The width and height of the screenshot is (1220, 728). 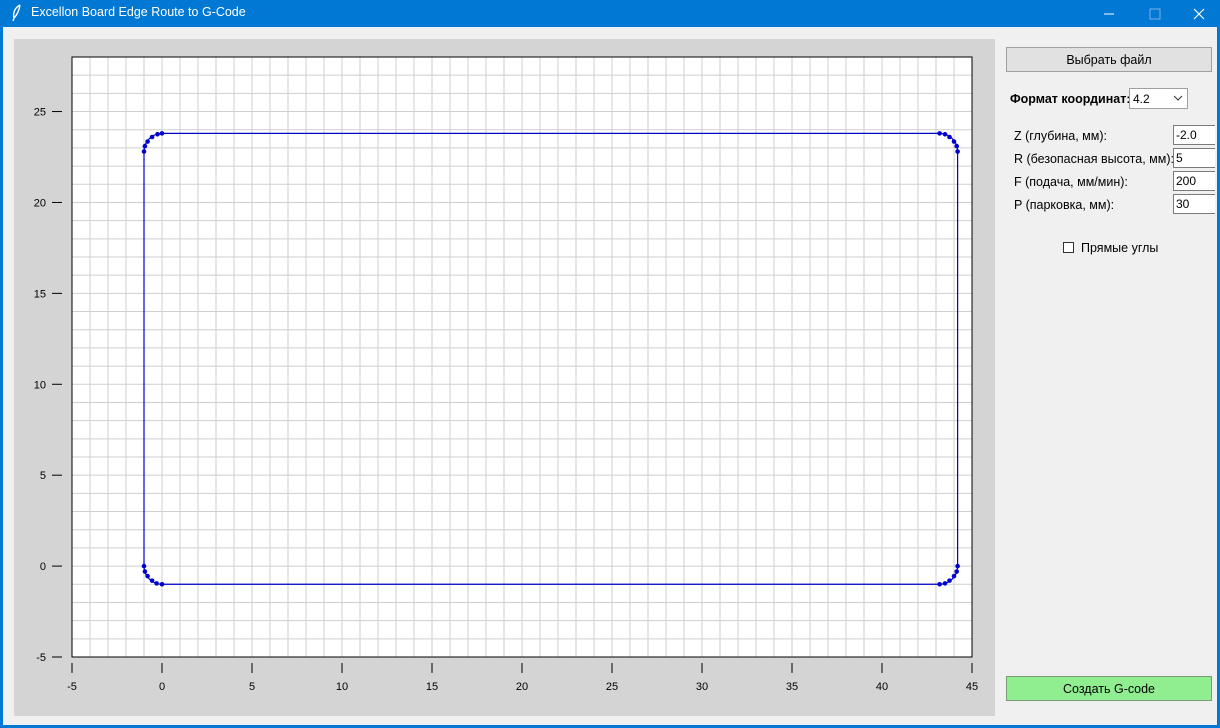 I want to click on coord-format-value: 4.2, so click(x=1141, y=99).